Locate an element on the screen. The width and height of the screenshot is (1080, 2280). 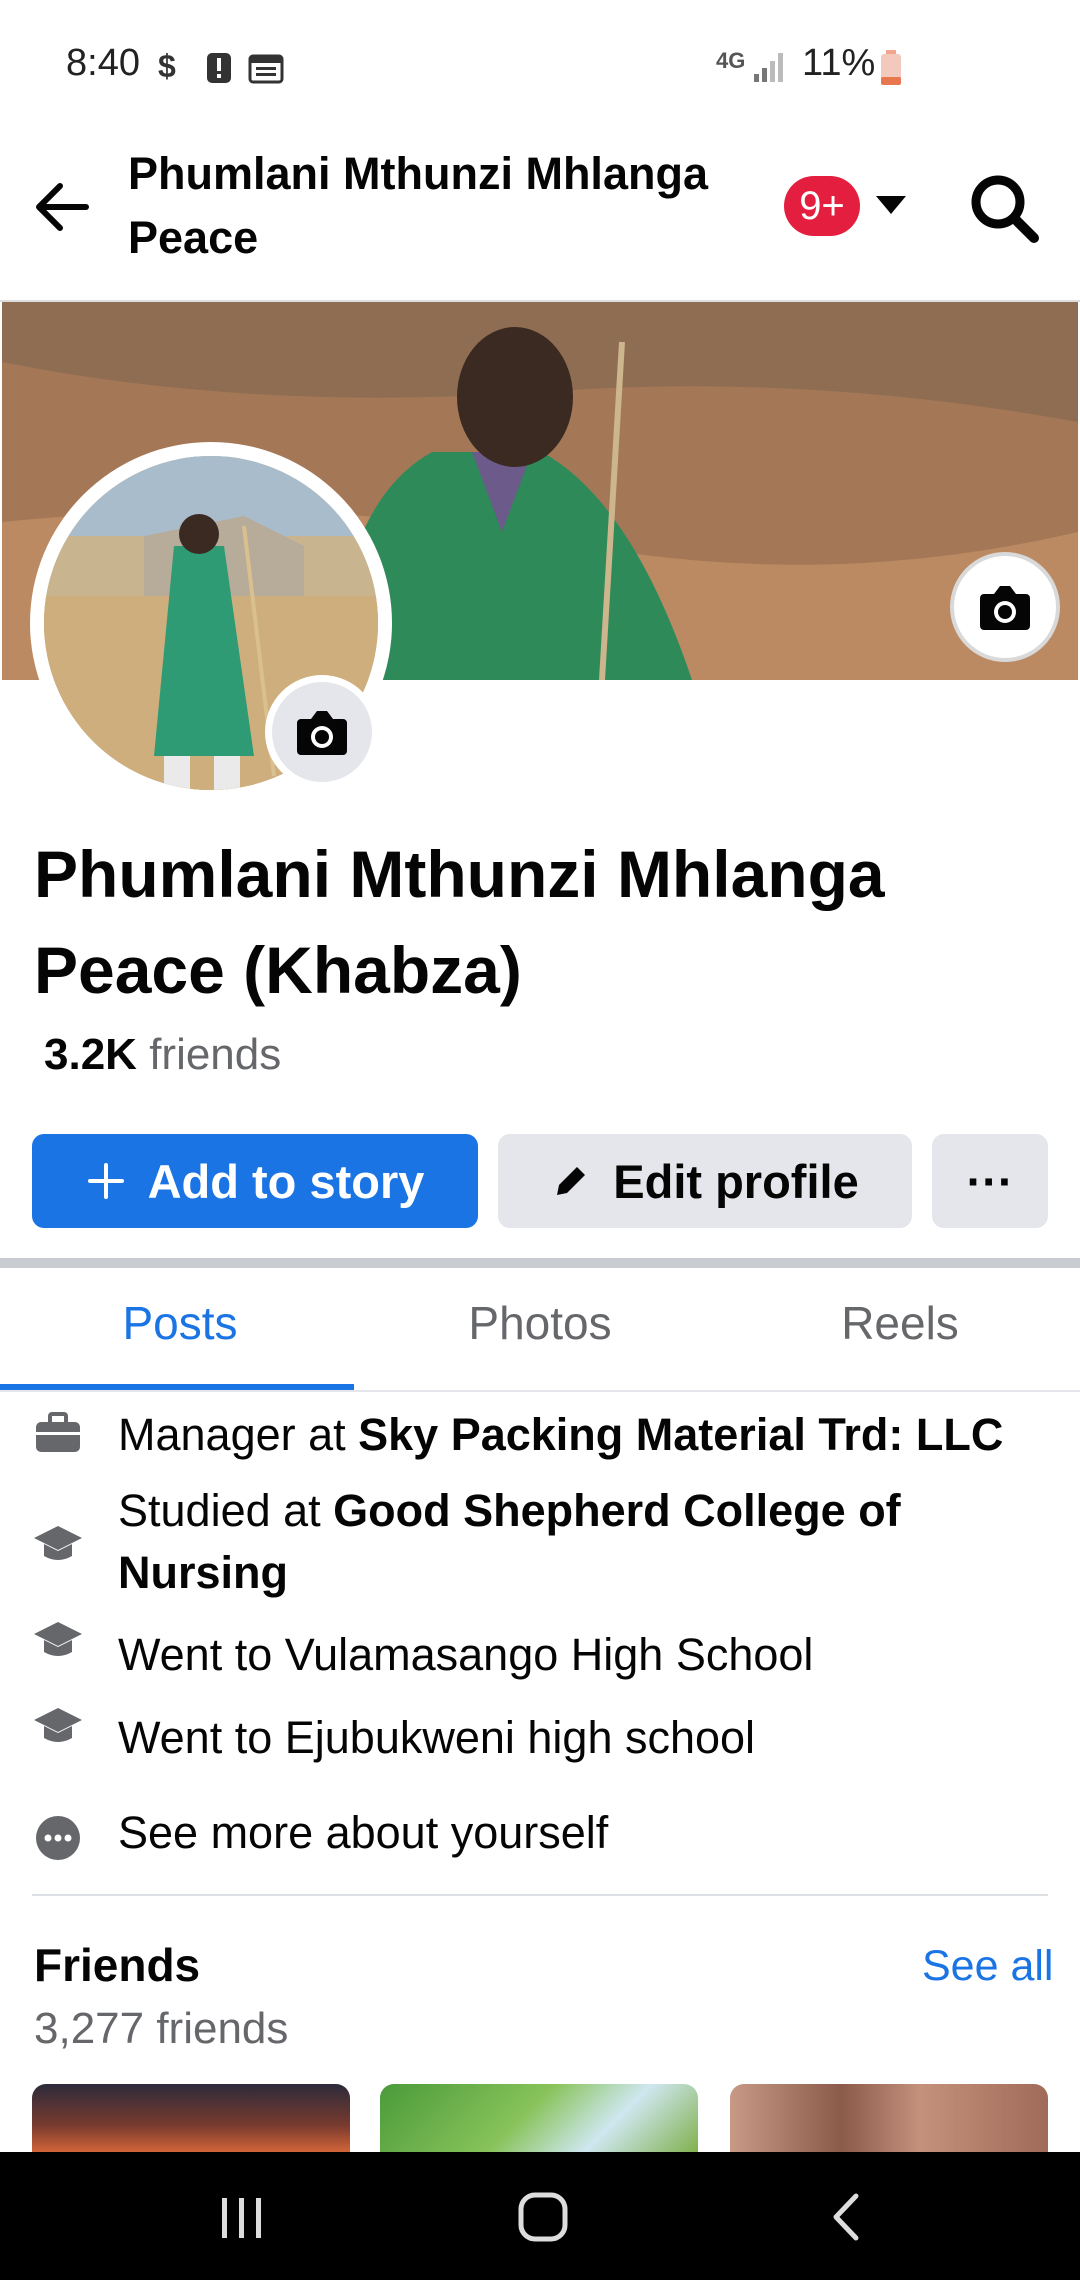
home-icon is located at coordinates (543, 2217).